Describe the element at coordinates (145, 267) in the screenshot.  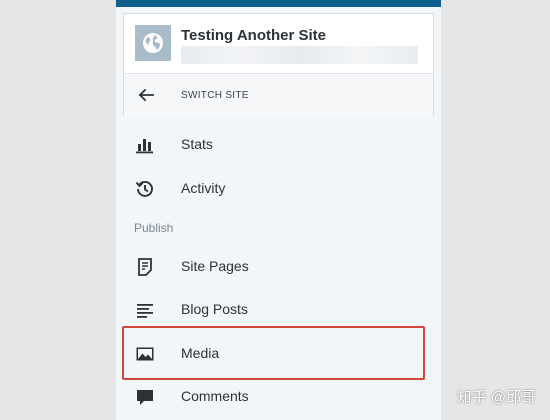
I see `page-icon` at that location.